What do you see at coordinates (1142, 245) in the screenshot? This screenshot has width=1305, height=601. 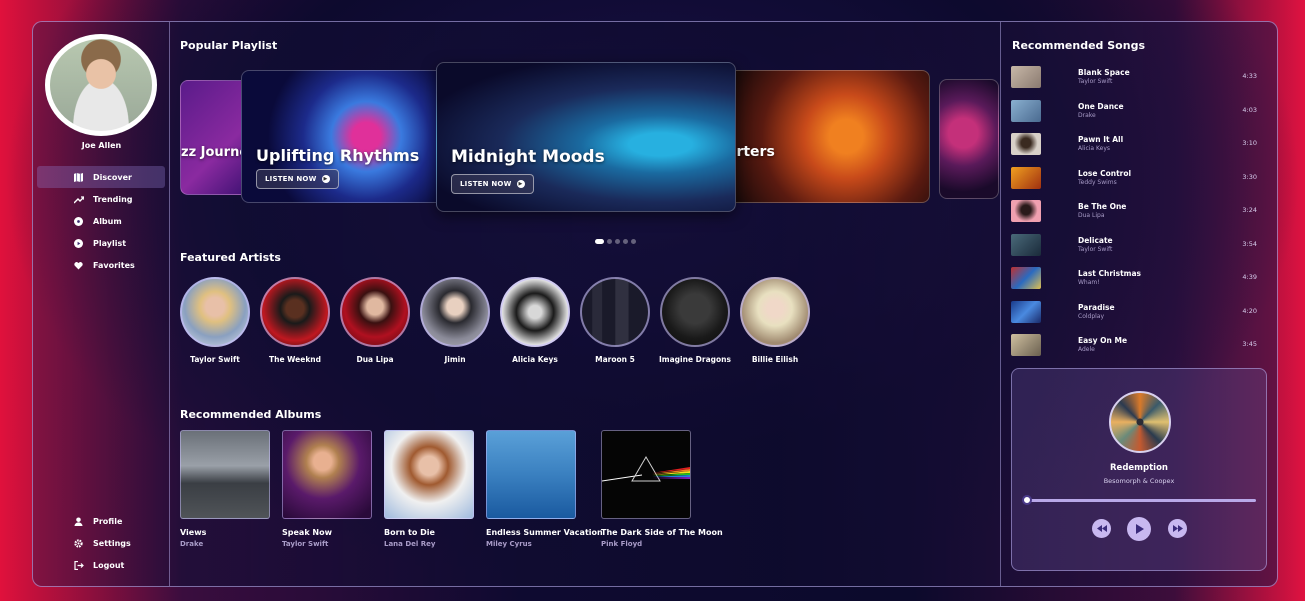 I see `song-row: Delicate Taylor Swift 3:54` at bounding box center [1142, 245].